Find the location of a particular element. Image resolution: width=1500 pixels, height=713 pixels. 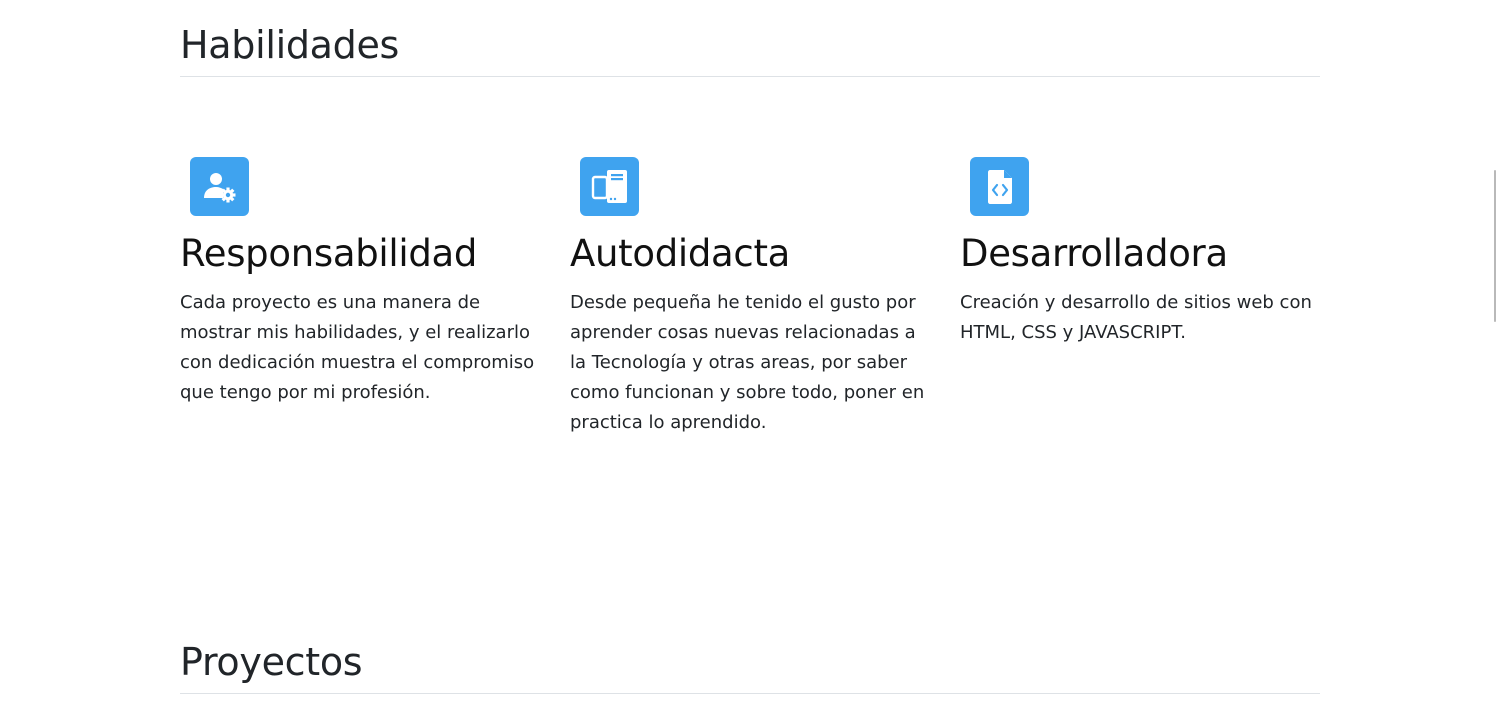

section-title-proyectos: Proyectos is located at coordinates (271, 662).